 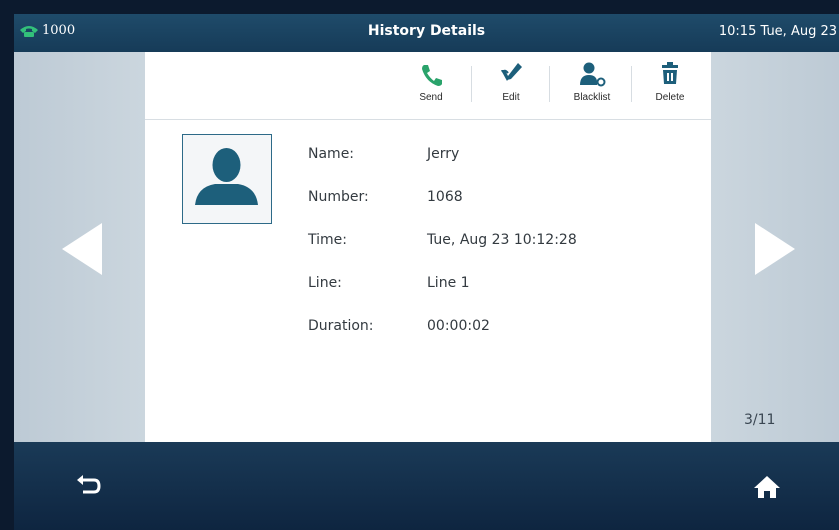 What do you see at coordinates (432, 75) in the screenshot?
I see `phone-call-icon` at bounding box center [432, 75].